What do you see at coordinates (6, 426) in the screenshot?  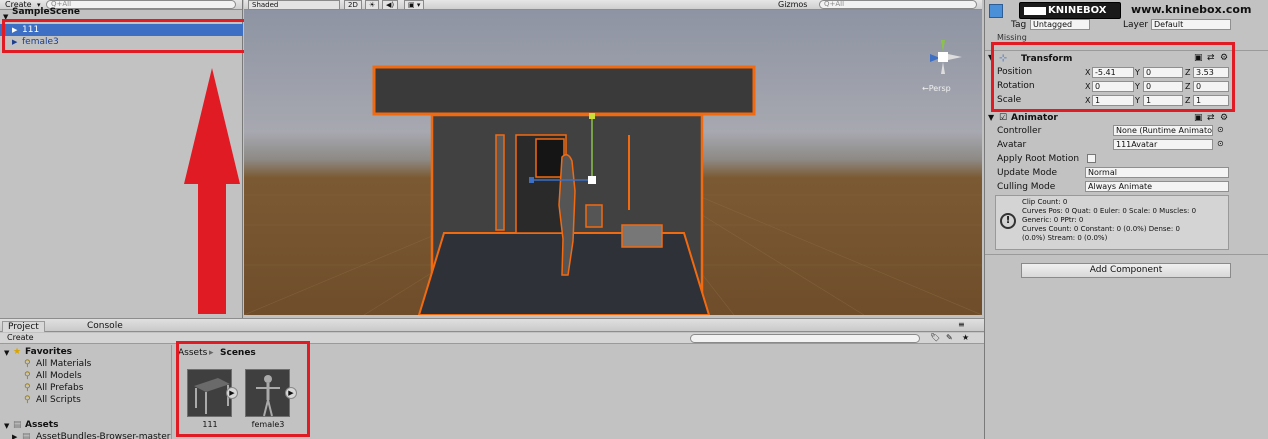 I see `assets-foldout-icon: ▼` at bounding box center [6, 426].